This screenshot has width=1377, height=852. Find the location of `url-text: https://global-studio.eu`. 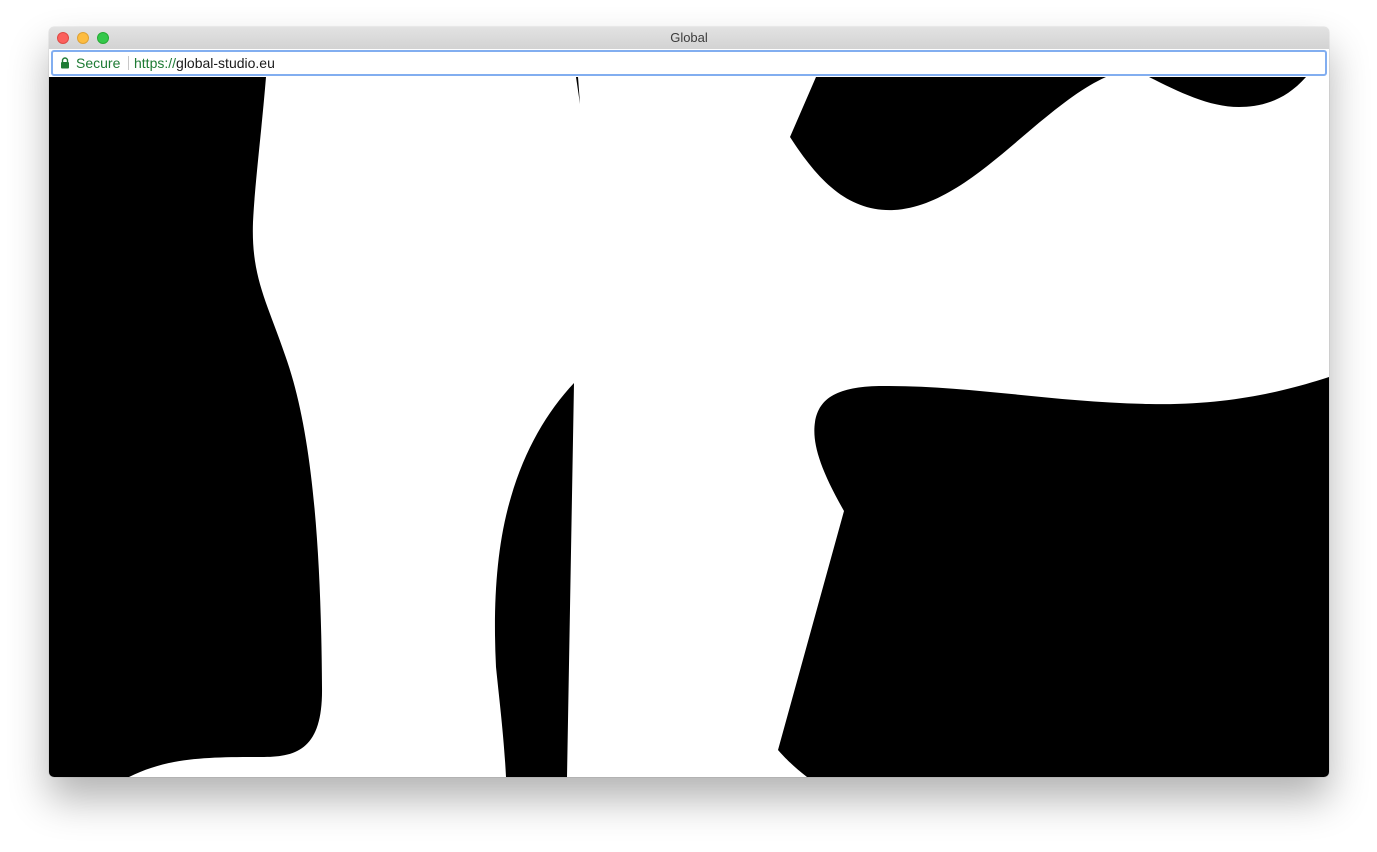

url-text: https://global-studio.eu is located at coordinates (204, 63).